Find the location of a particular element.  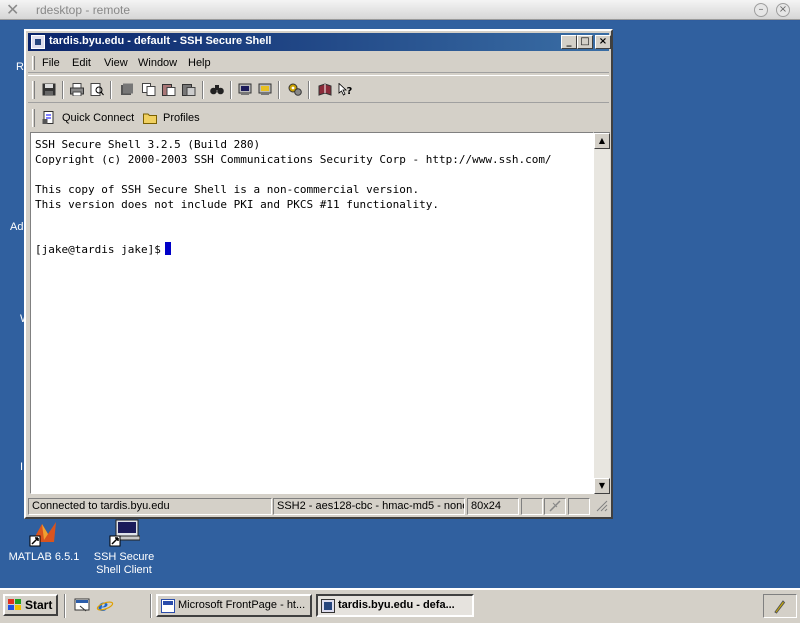

desktop-icon-label: MATLAB 6.5.1 is located at coordinates (44, 557).